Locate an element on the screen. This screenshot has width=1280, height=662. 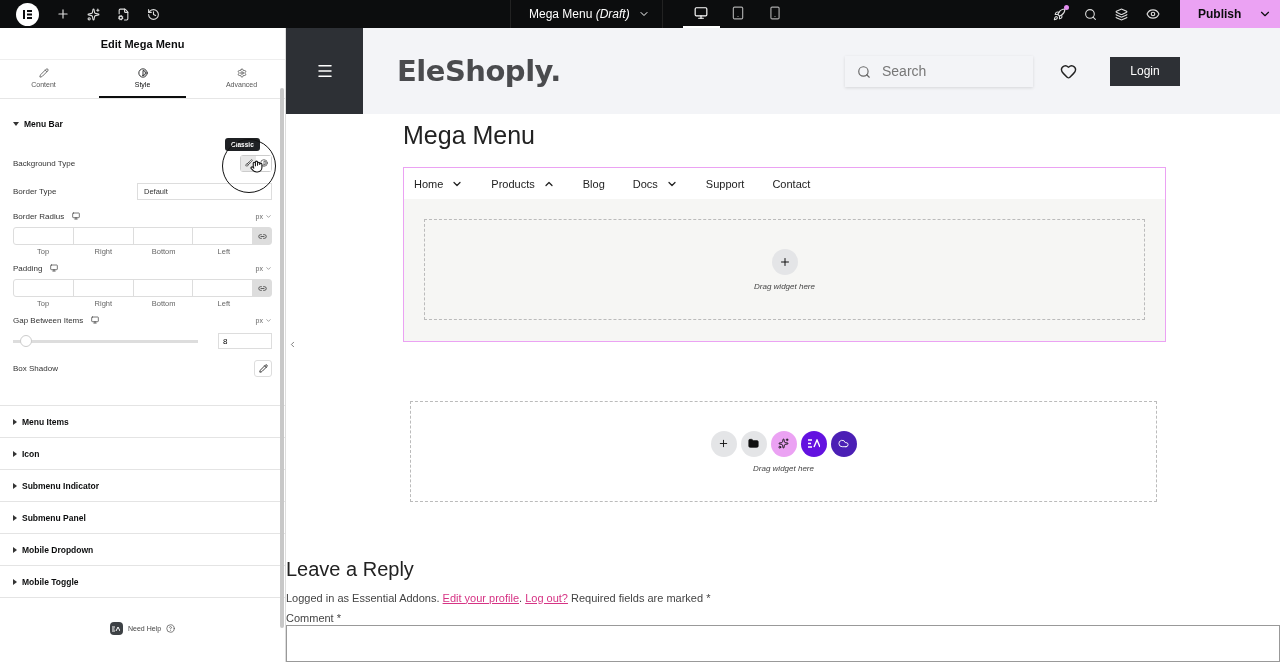
control-label: Border Radius is located at coordinates (47, 216).